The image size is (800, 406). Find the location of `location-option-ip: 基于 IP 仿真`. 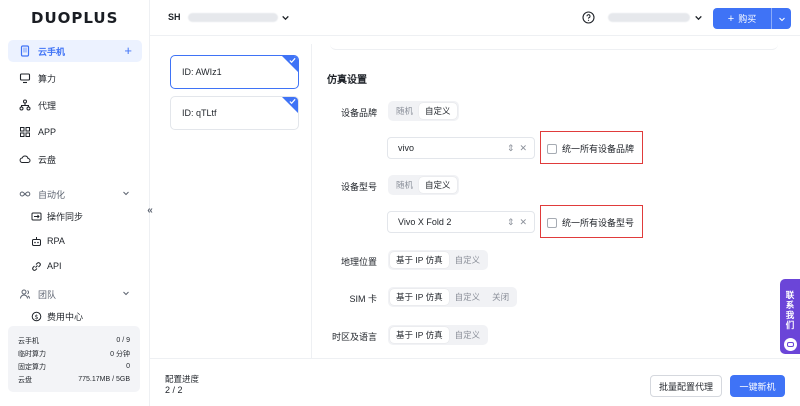

location-option-ip: 基于 IP 仿真 is located at coordinates (419, 260).